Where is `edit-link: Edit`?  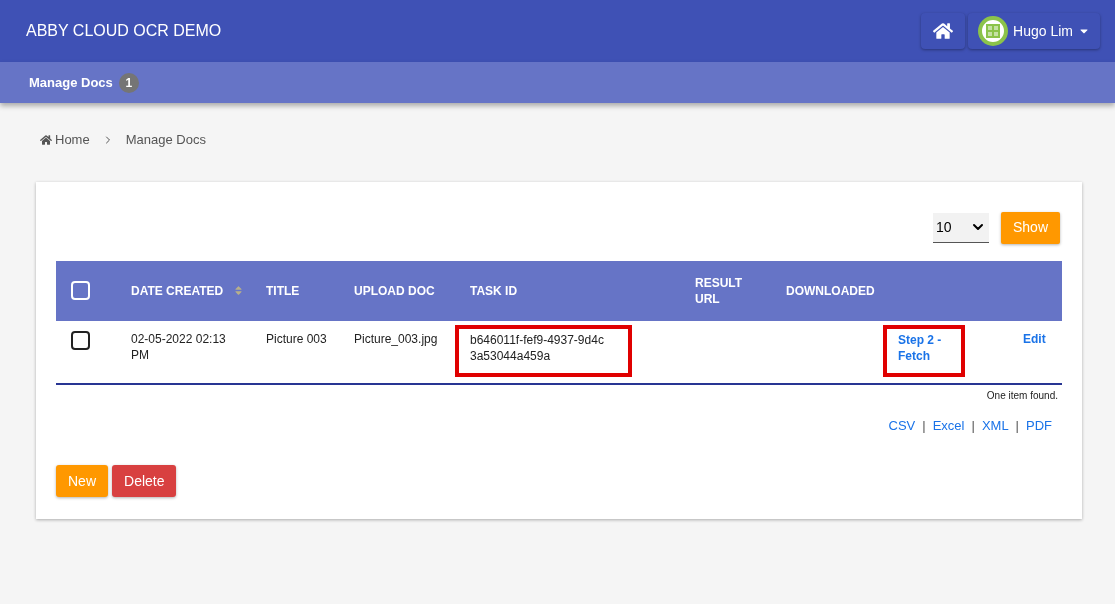
edit-link: Edit is located at coordinates (1041, 338).